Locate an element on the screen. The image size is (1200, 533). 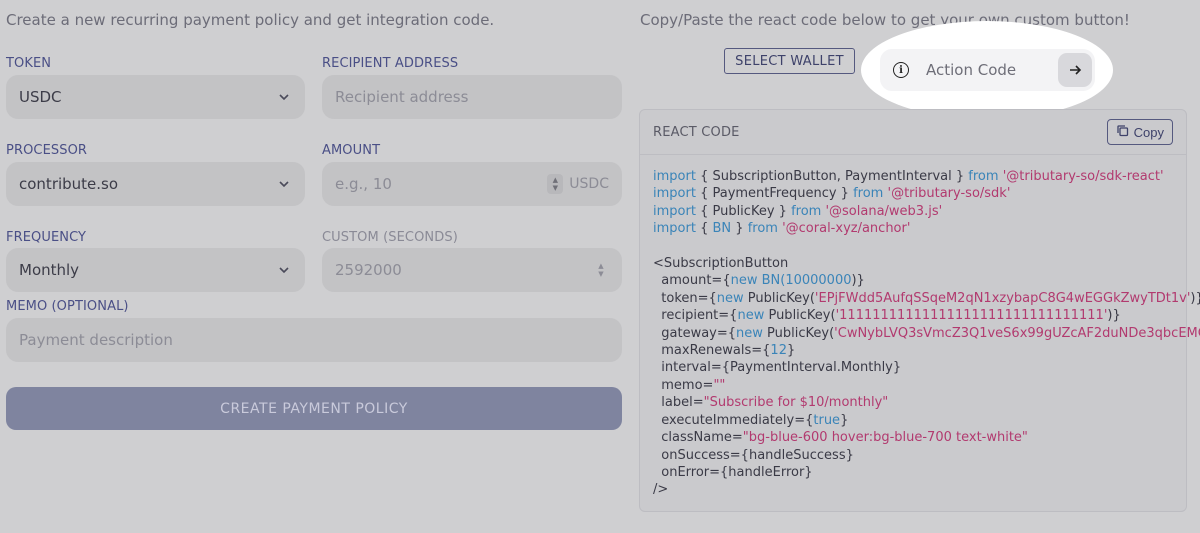
code-keyword: BN is located at coordinates (722, 229).